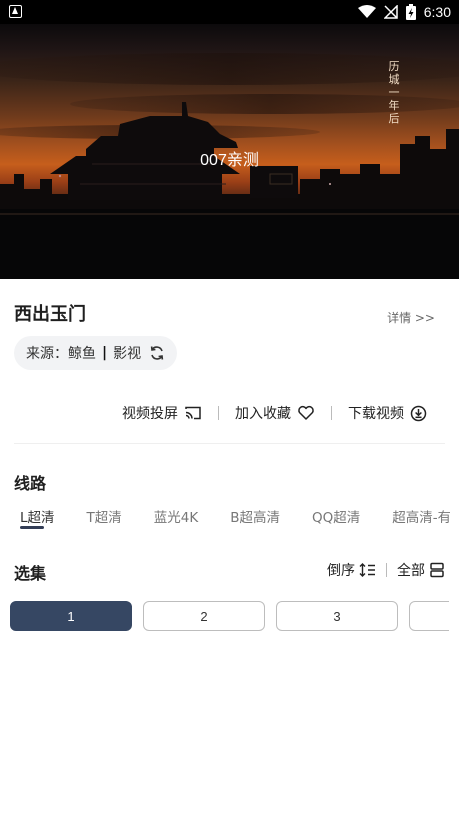 This screenshot has height=816, width=459. I want to click on source-prefix: 来源：, so click(47, 354).